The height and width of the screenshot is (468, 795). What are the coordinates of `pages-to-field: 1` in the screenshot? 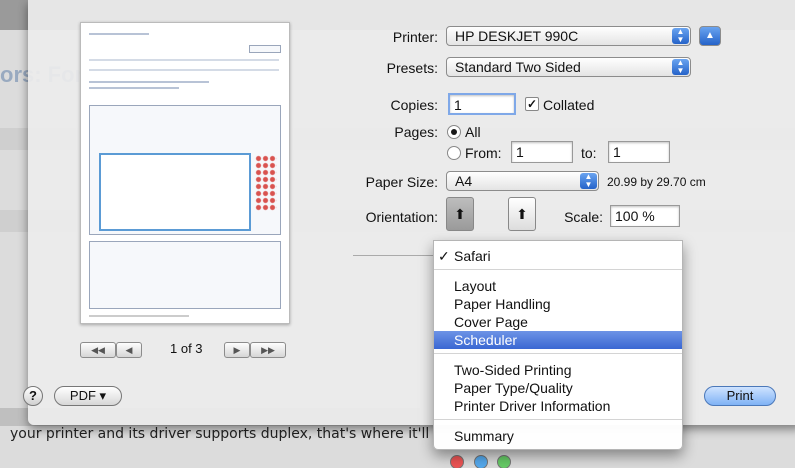 It's located at (639, 152).